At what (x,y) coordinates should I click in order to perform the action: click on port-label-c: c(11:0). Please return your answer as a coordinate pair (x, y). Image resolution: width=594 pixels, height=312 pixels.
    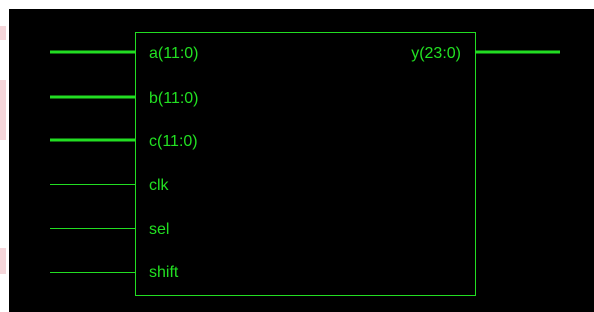
    Looking at the image, I should click on (173, 141).